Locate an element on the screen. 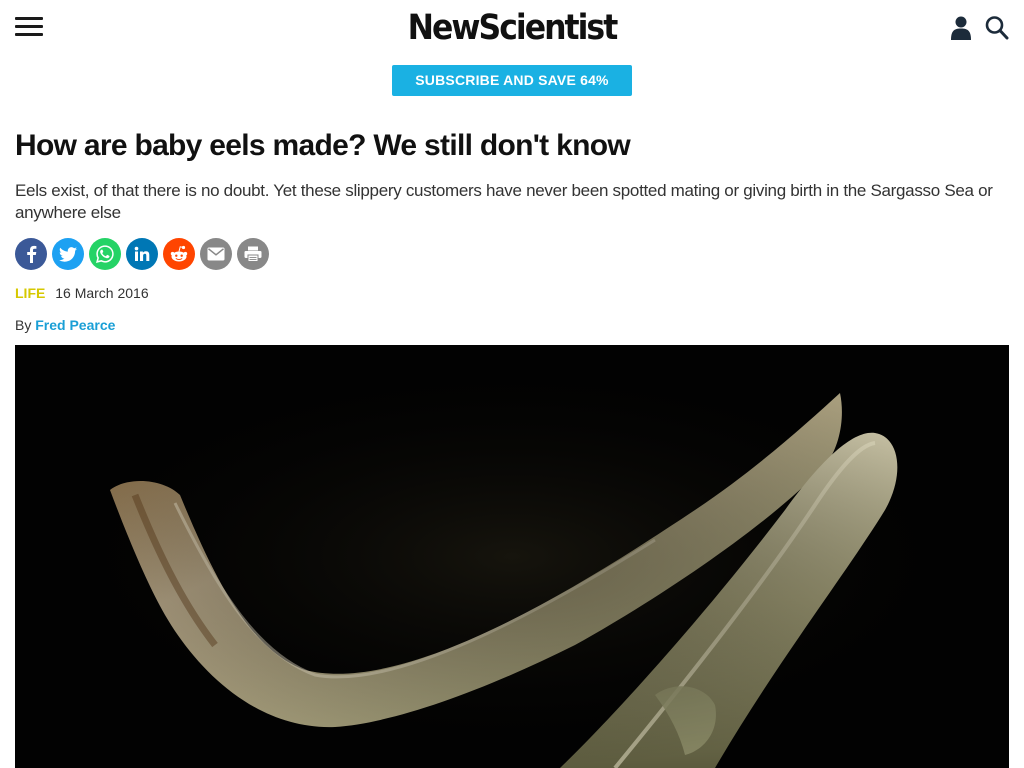 Image resolution: width=1024 pixels, height=768 pixels. share-bar is located at coordinates (142, 254).